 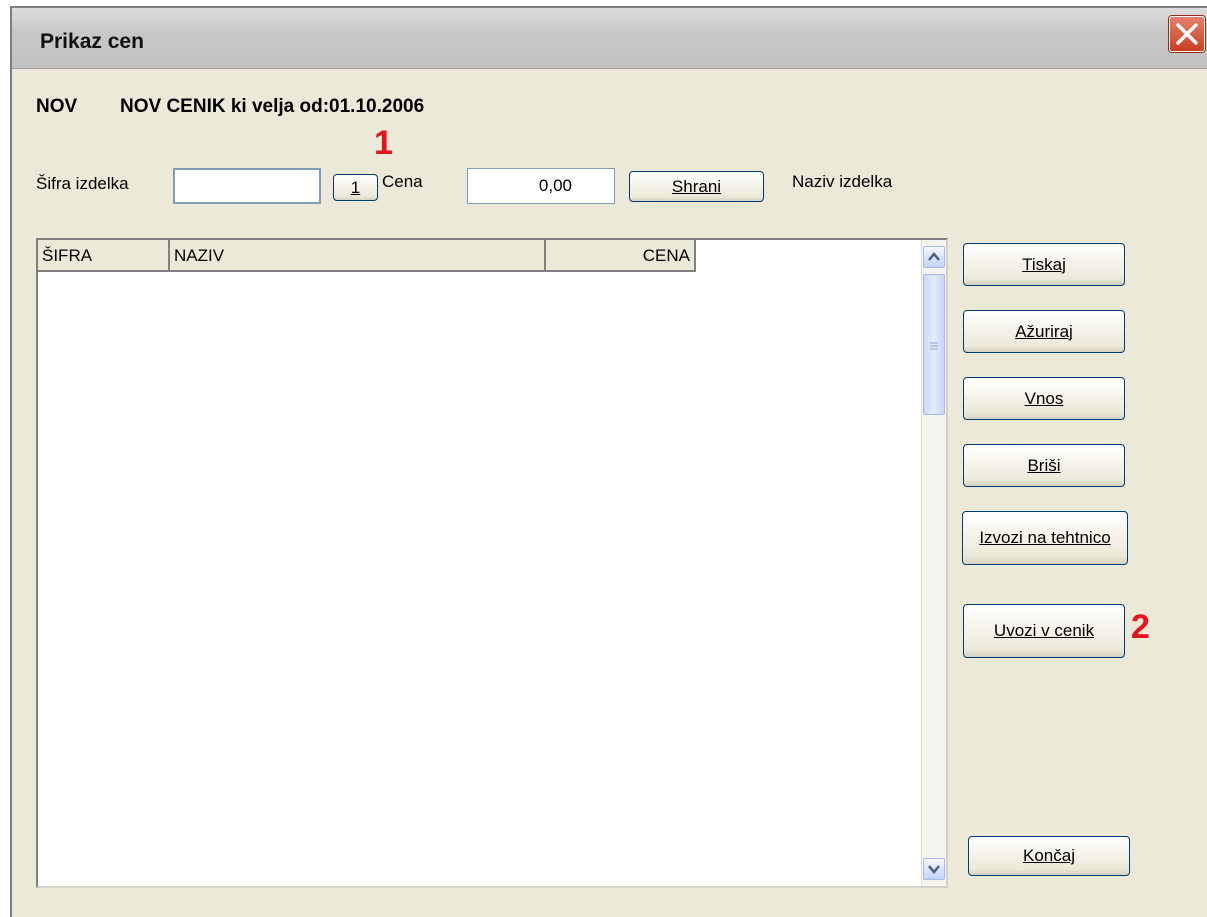 What do you see at coordinates (1140, 627) in the screenshot?
I see `annotation-2: 2` at bounding box center [1140, 627].